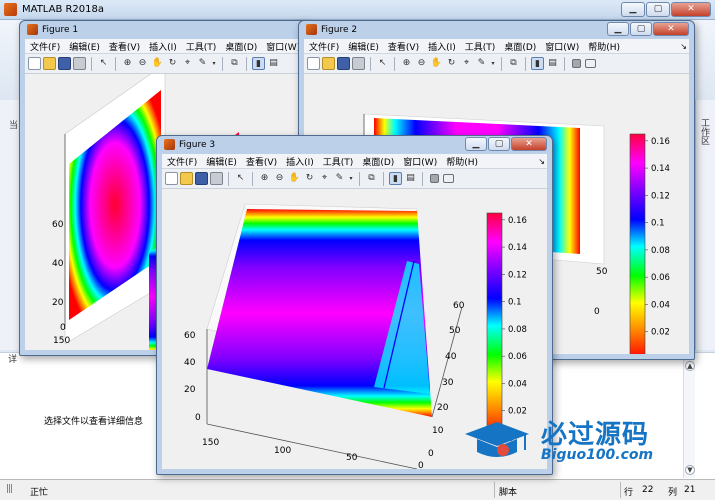 The height and width of the screenshot is (500, 715). I want to click on y-tick-30: 30, so click(448, 383).